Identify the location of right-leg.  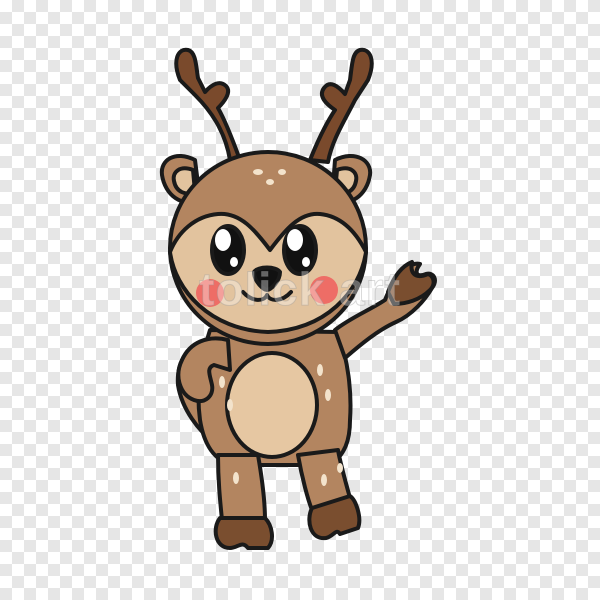
(329, 494).